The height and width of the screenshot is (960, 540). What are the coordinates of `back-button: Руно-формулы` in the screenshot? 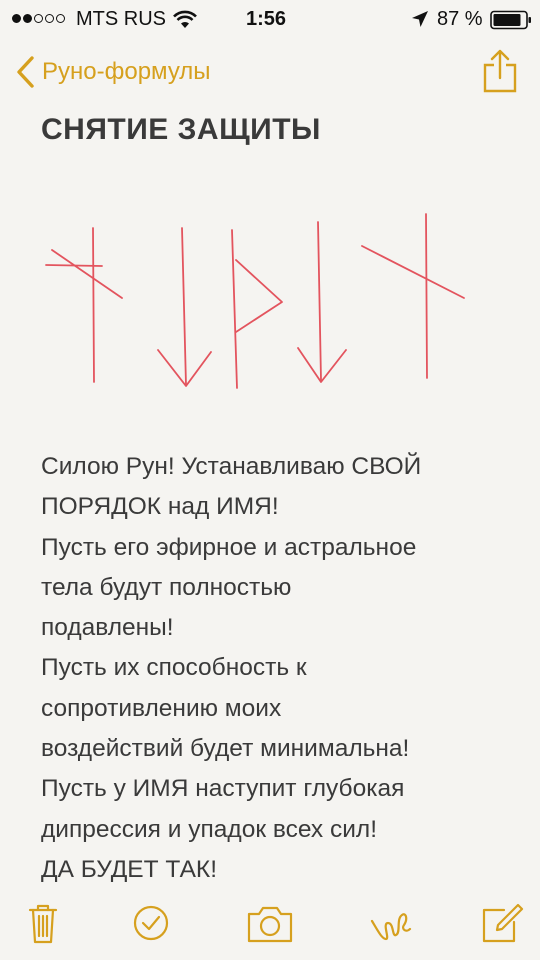 It's located at (112, 72).